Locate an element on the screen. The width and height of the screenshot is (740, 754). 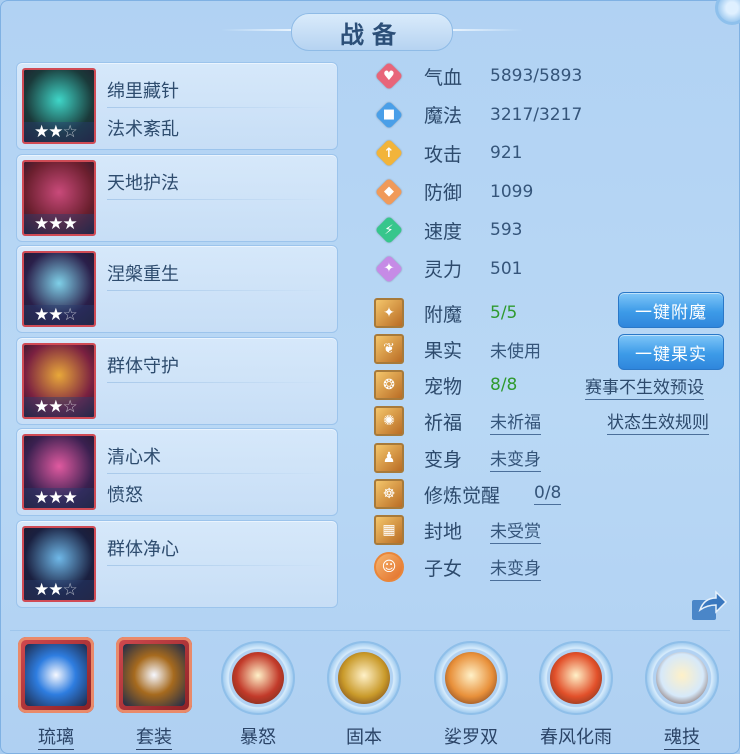
stat-value: 501 is located at coordinates (506, 268).